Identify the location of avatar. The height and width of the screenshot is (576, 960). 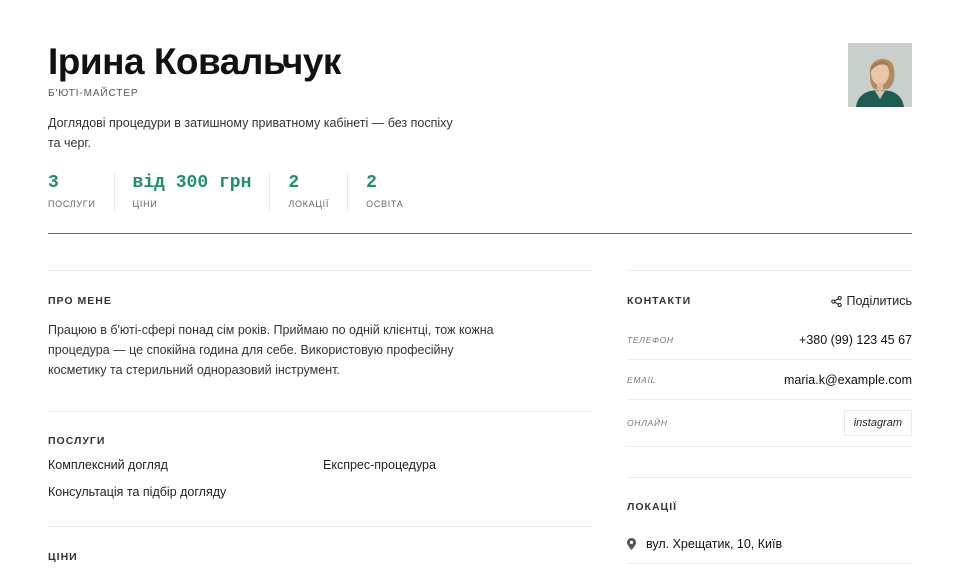
(880, 75).